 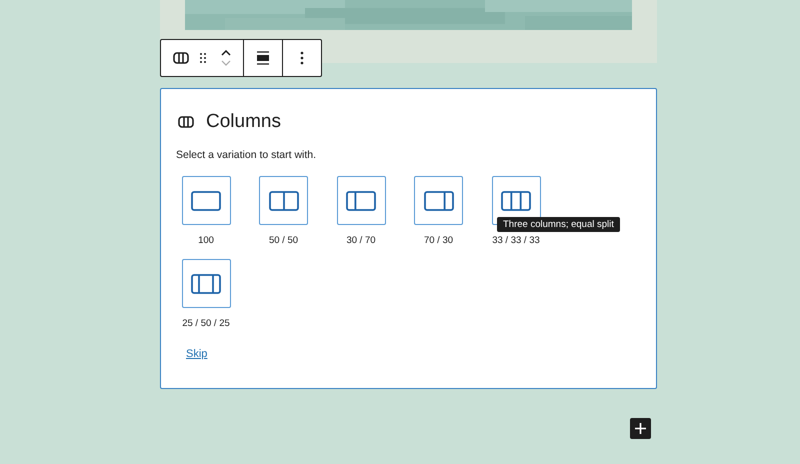 I want to click on skip-link: Skip, so click(x=197, y=354).